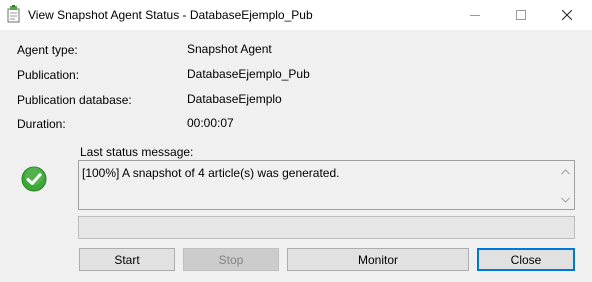  What do you see at coordinates (565, 200) in the screenshot?
I see `scroll-down-icon` at bounding box center [565, 200].